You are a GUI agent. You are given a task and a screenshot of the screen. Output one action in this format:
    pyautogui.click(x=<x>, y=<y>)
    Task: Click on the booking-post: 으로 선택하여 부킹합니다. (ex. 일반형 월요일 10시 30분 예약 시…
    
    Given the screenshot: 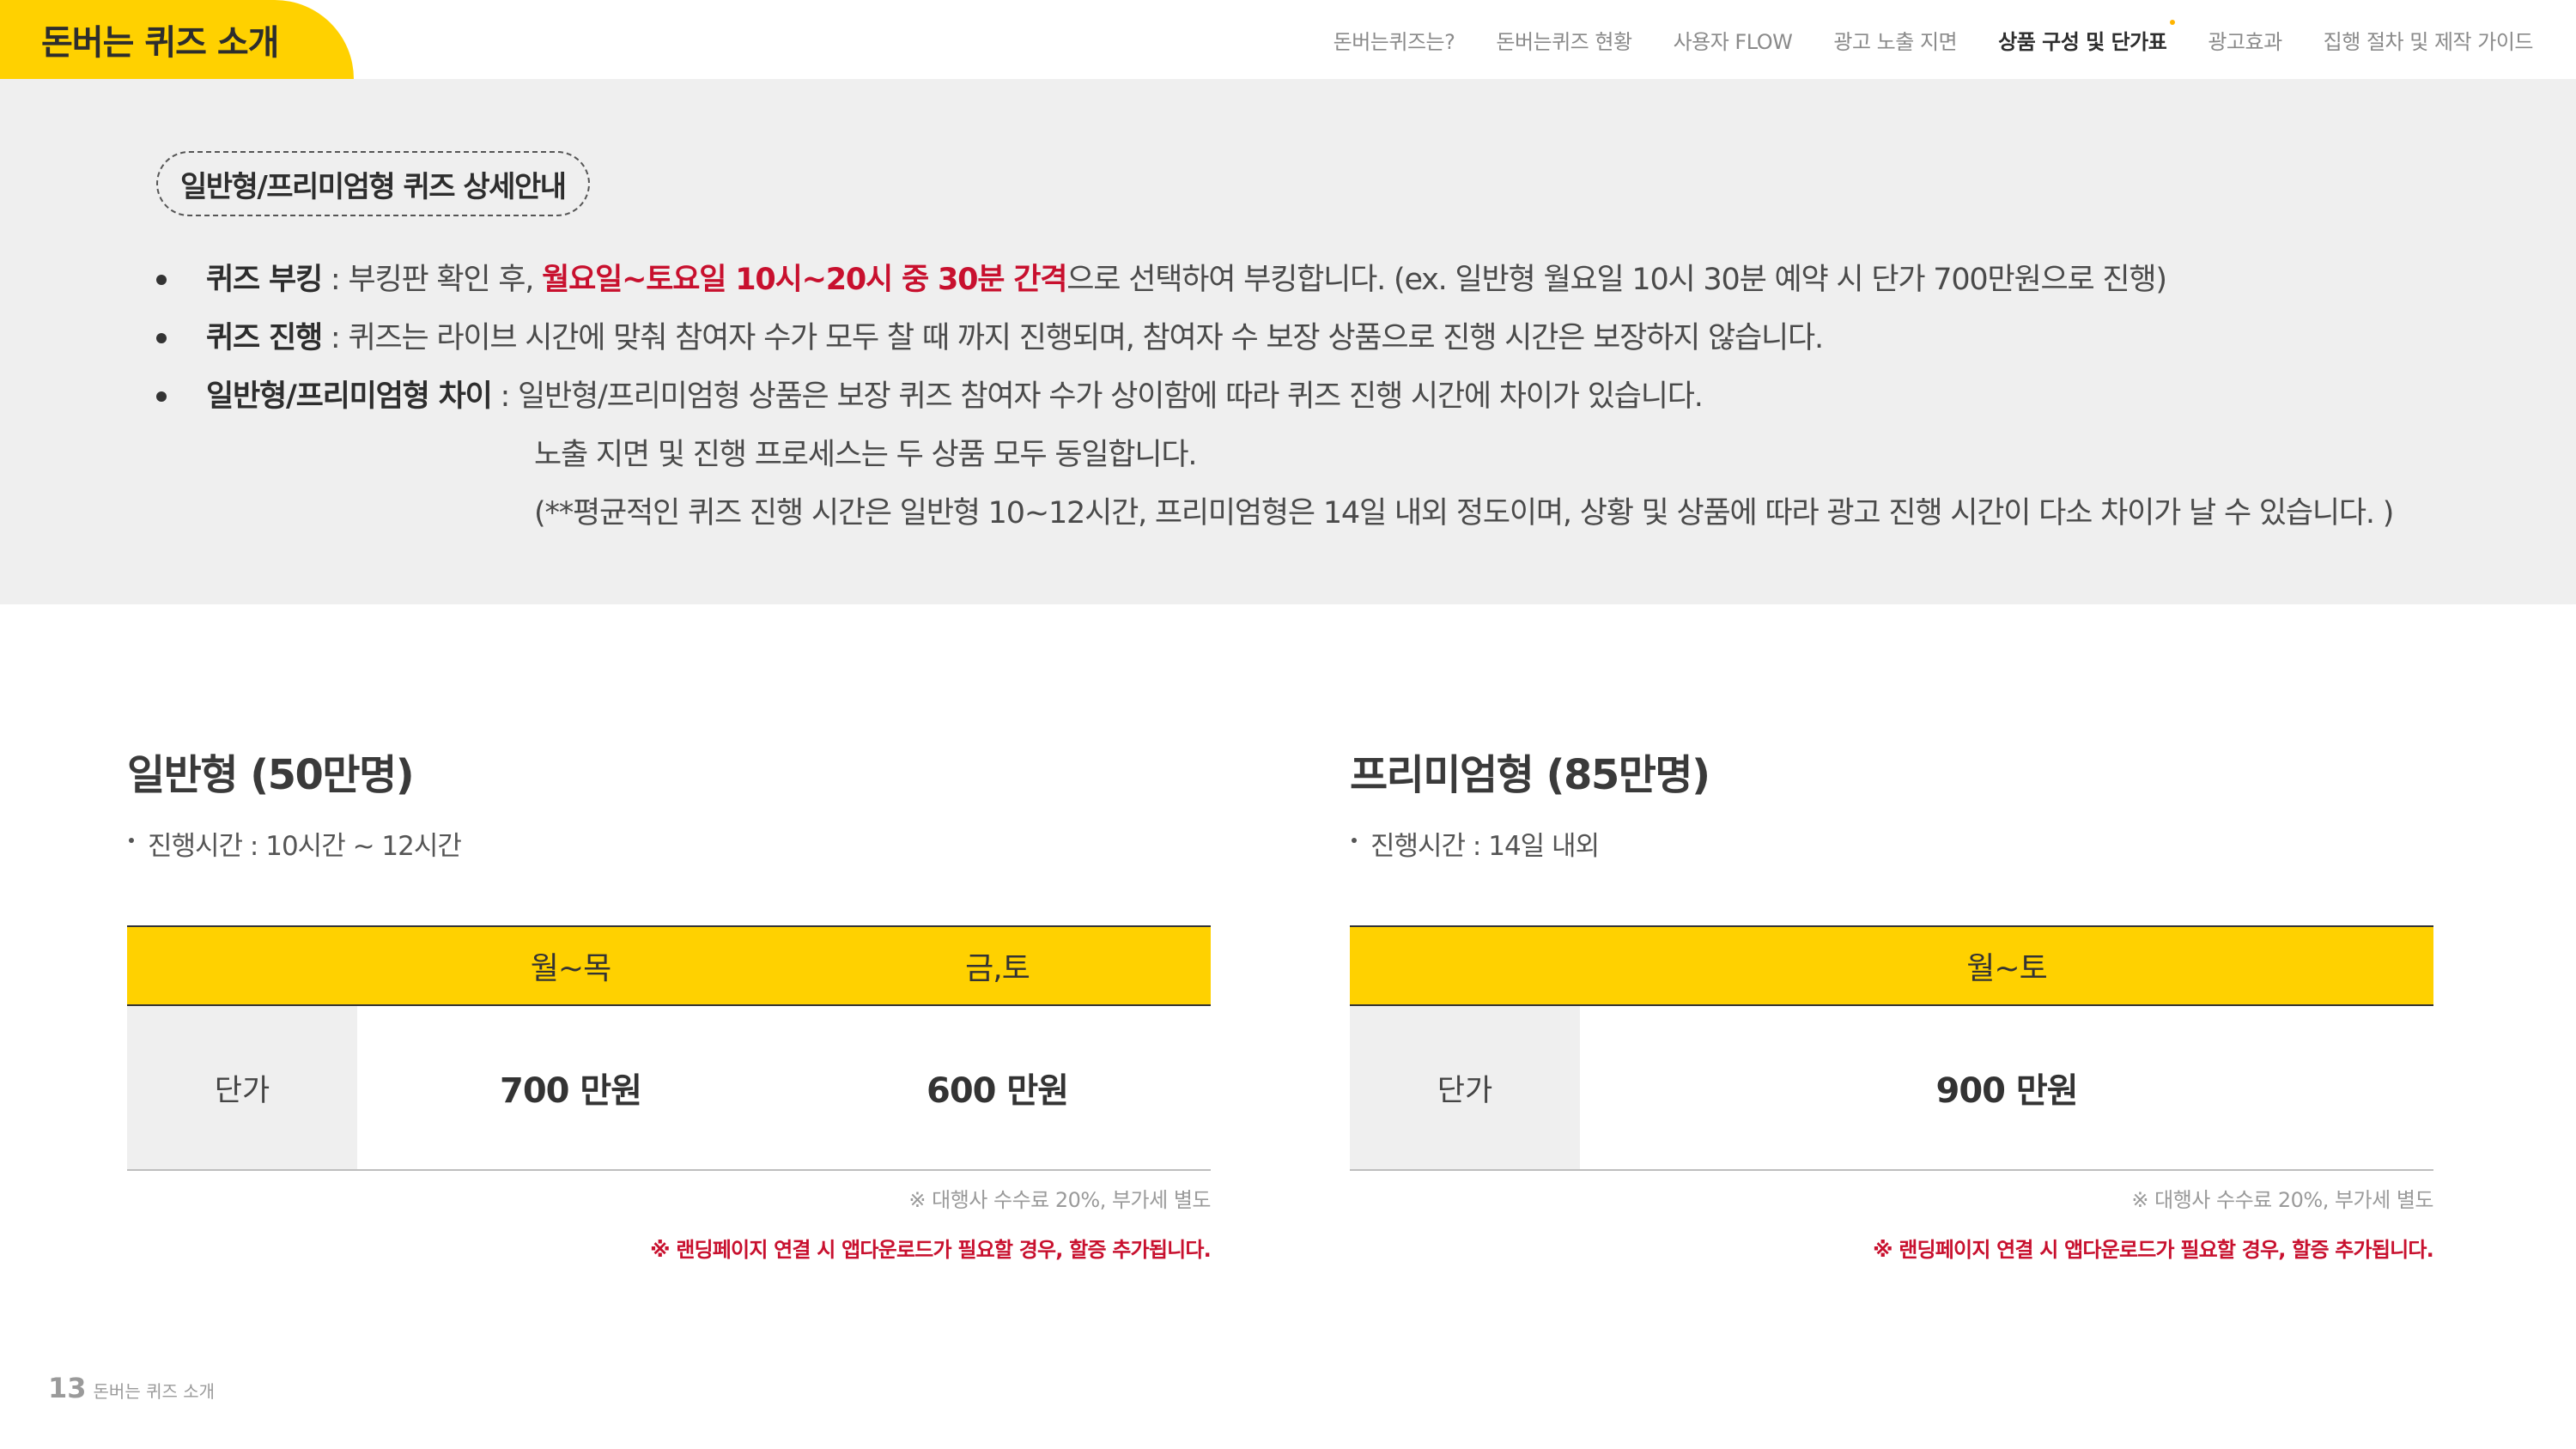 What is the action you would take?
    pyautogui.click(x=1616, y=280)
    